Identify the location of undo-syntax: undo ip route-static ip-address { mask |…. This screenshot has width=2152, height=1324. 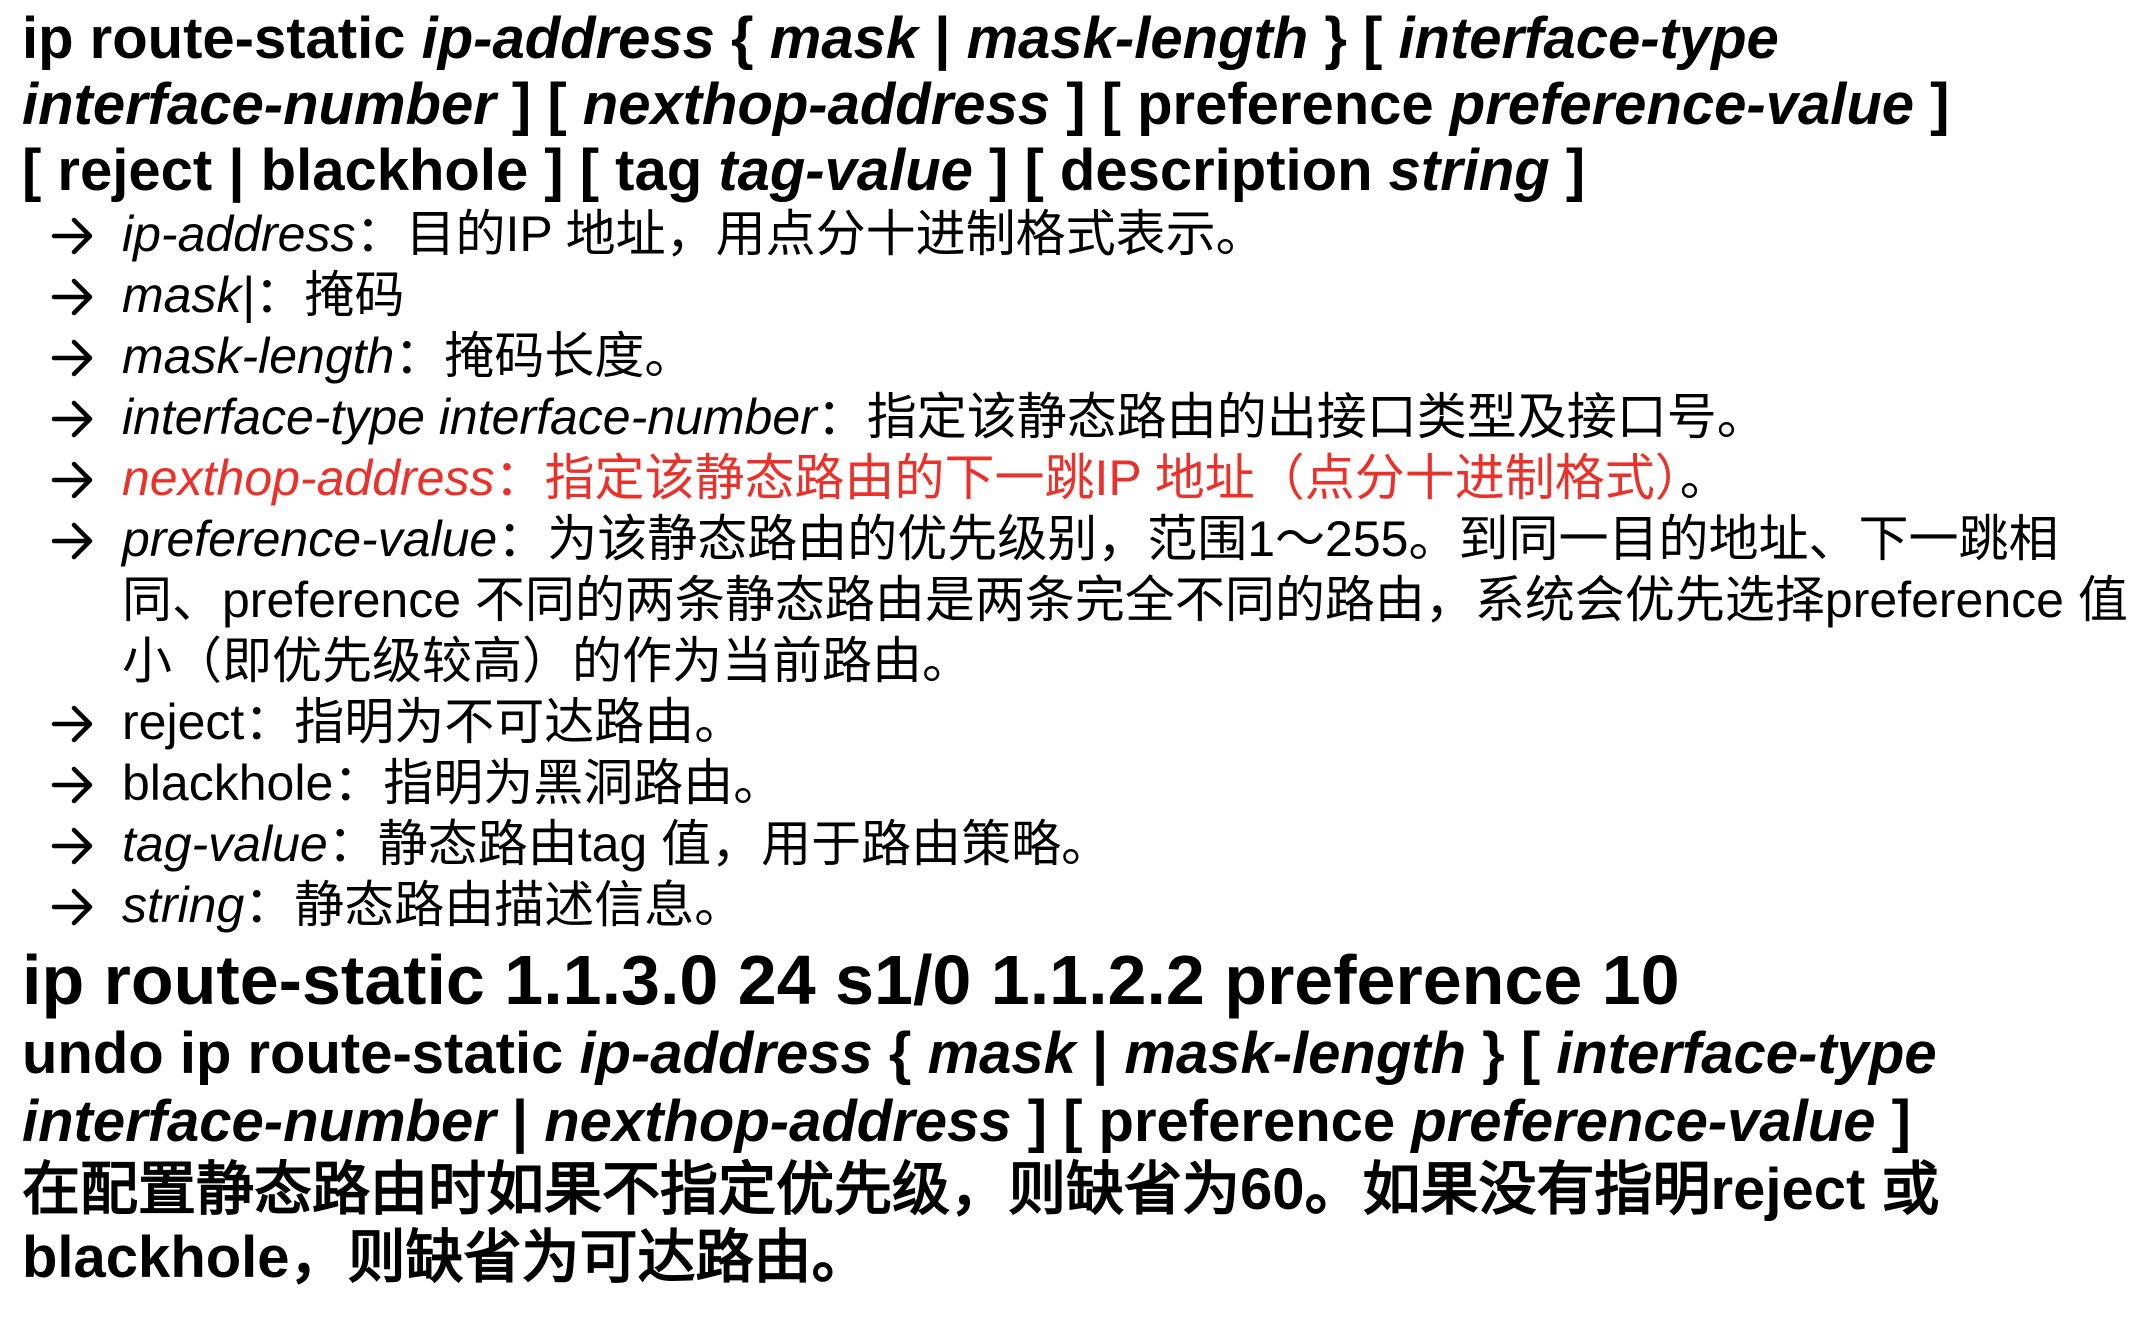
(1077, 1088).